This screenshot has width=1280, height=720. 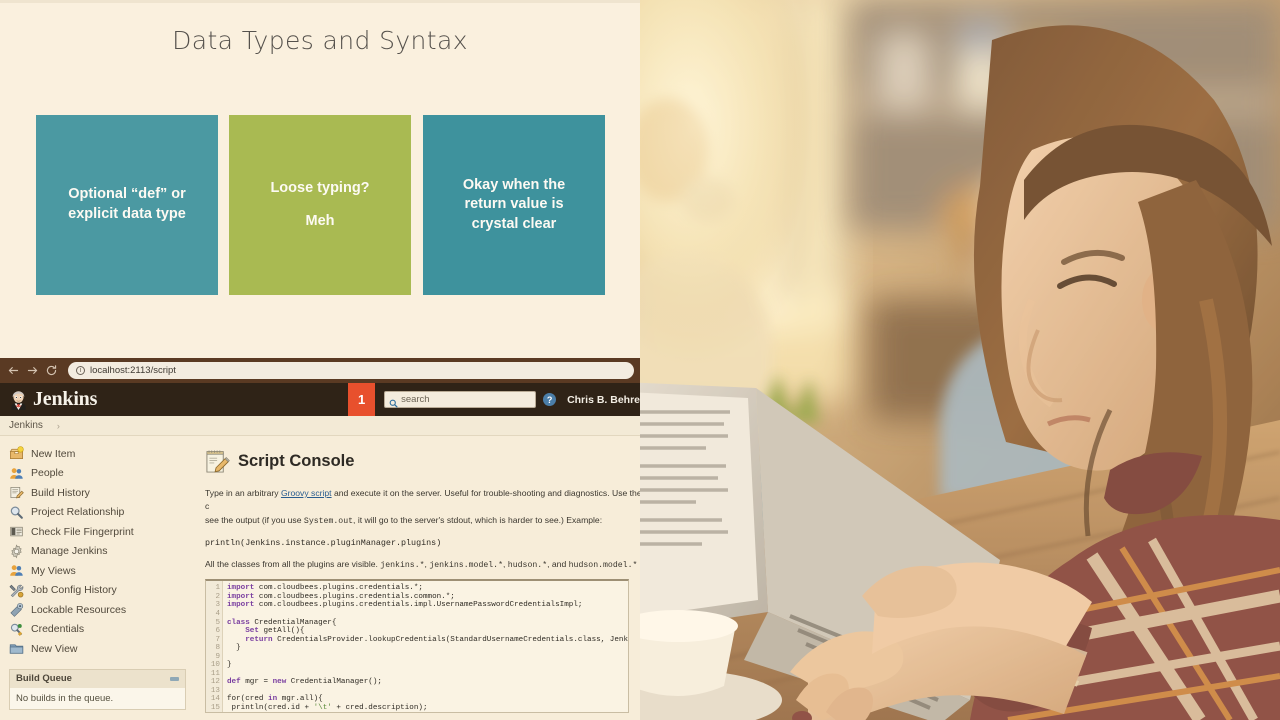 I want to click on editor-code-line: class CredentialManager{, so click(x=282, y=622).